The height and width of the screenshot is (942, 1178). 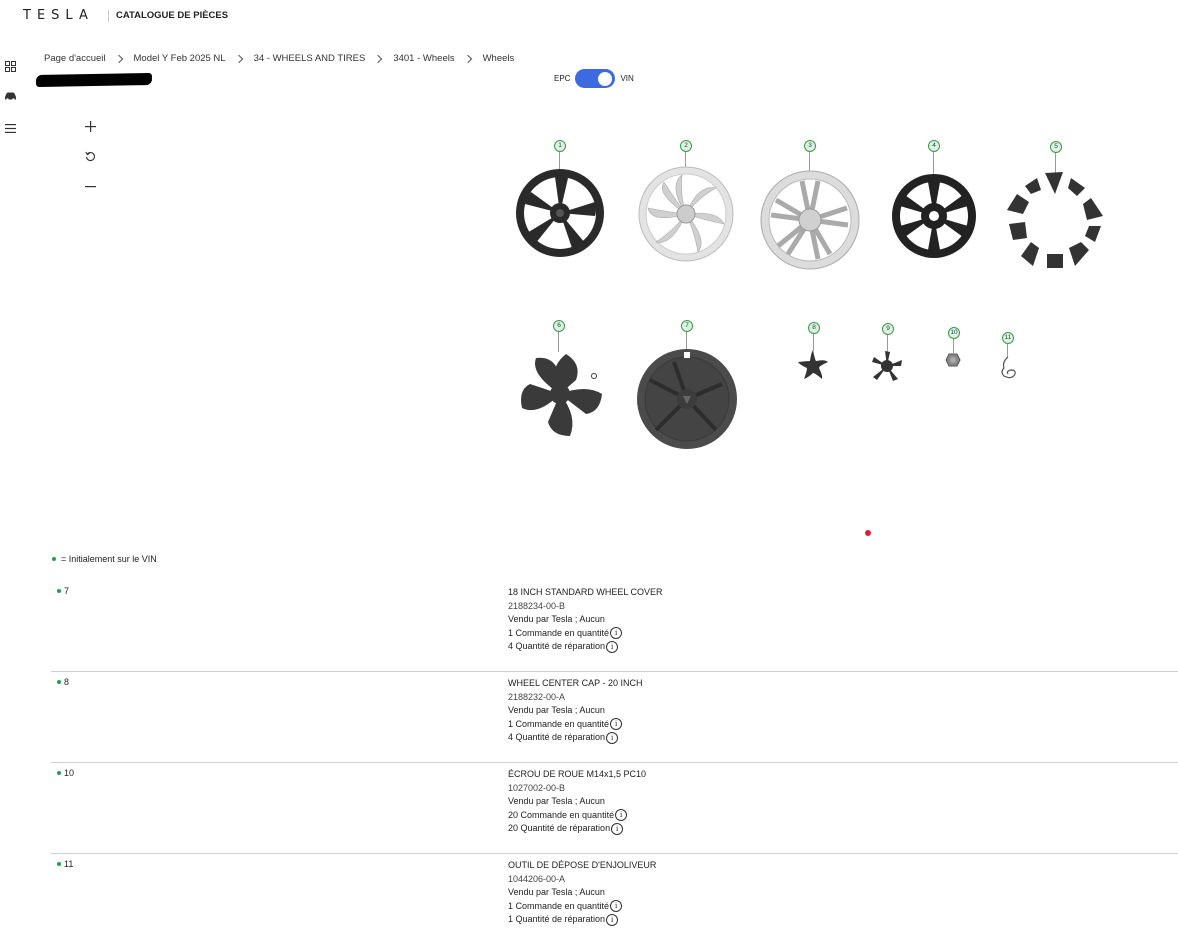 What do you see at coordinates (577, 774) in the screenshot?
I see `part-name: ÉCROU DE ROUE M14x1,5 PC10` at bounding box center [577, 774].